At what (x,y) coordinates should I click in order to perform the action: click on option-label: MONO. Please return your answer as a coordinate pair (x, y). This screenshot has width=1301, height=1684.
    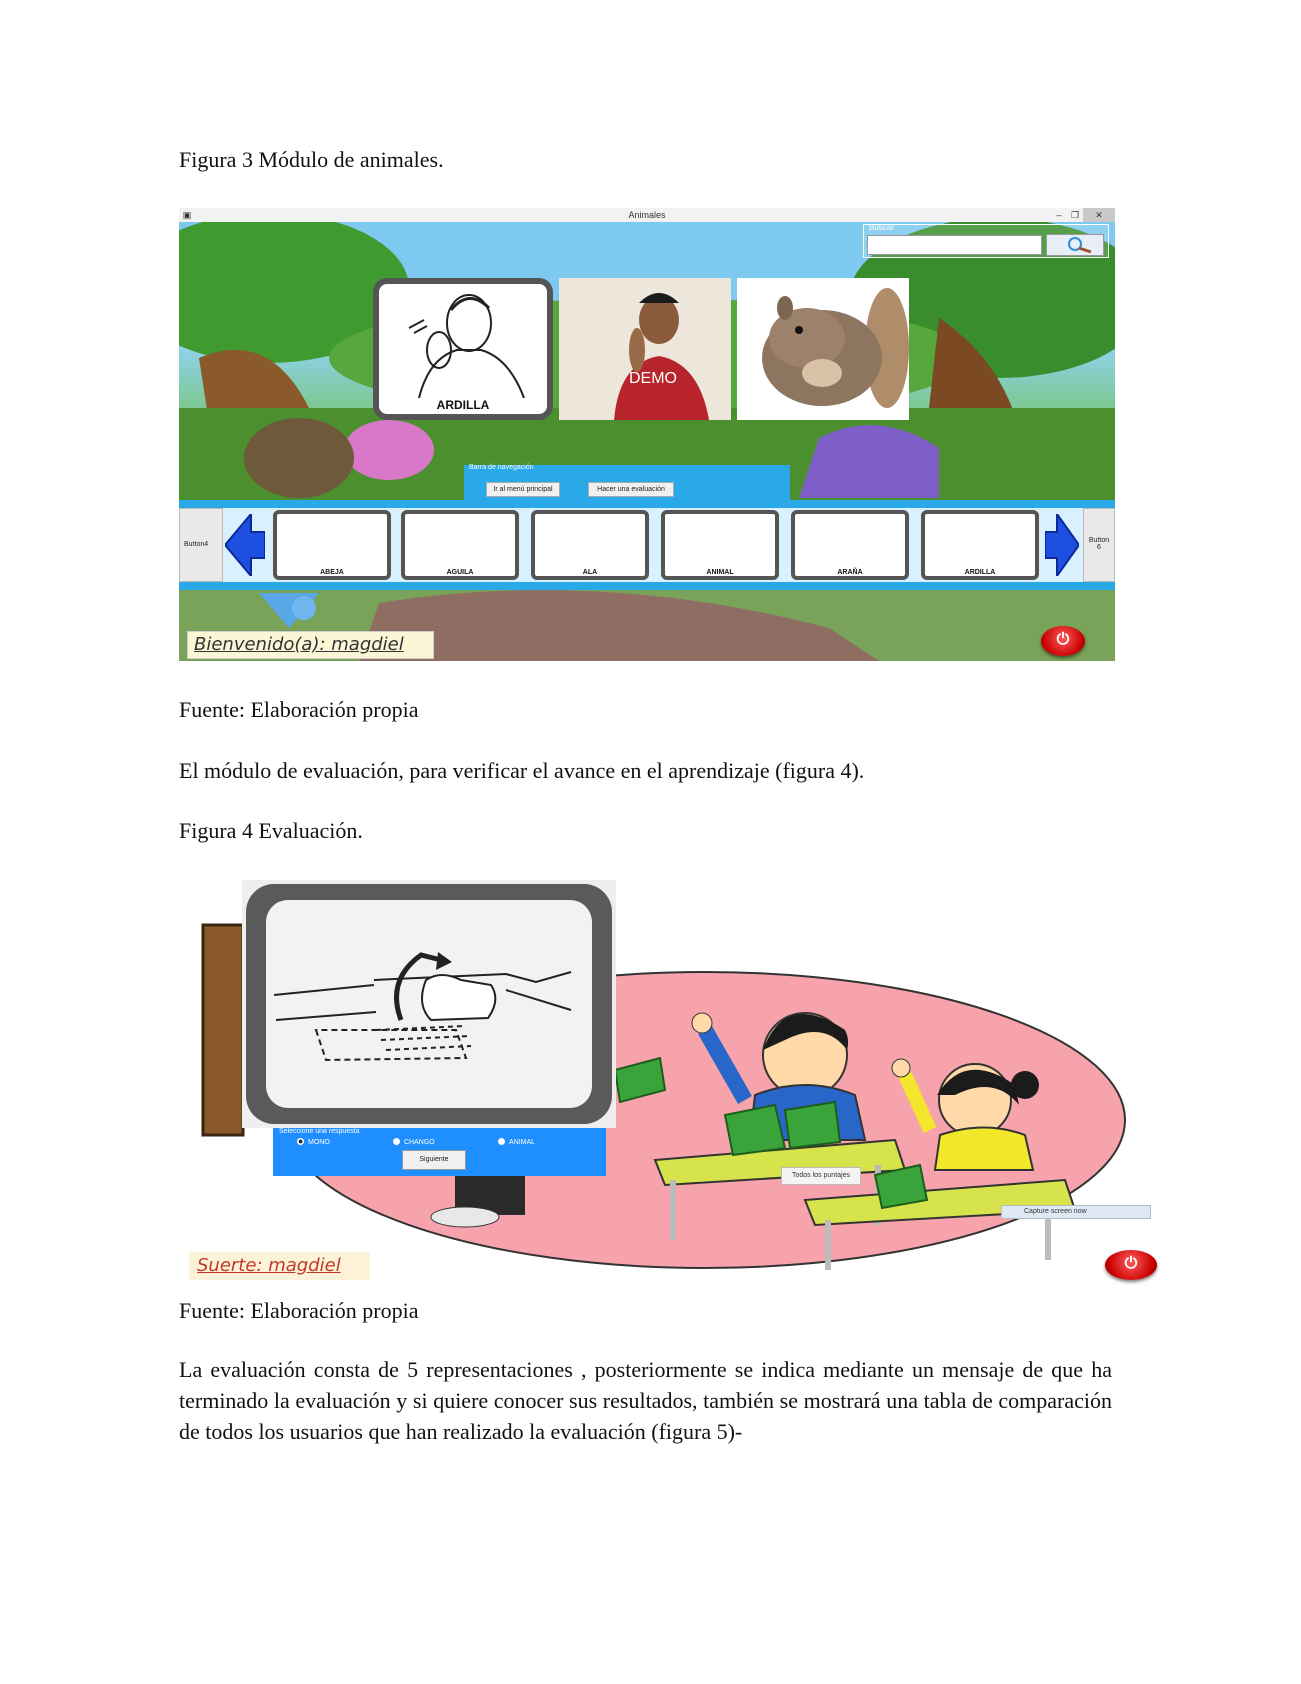
    Looking at the image, I should click on (319, 1142).